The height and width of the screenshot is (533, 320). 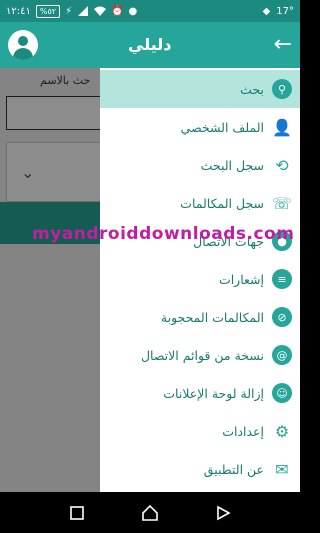 What do you see at coordinates (283, 45) in the screenshot?
I see `back-arrow-icon: ←` at bounding box center [283, 45].